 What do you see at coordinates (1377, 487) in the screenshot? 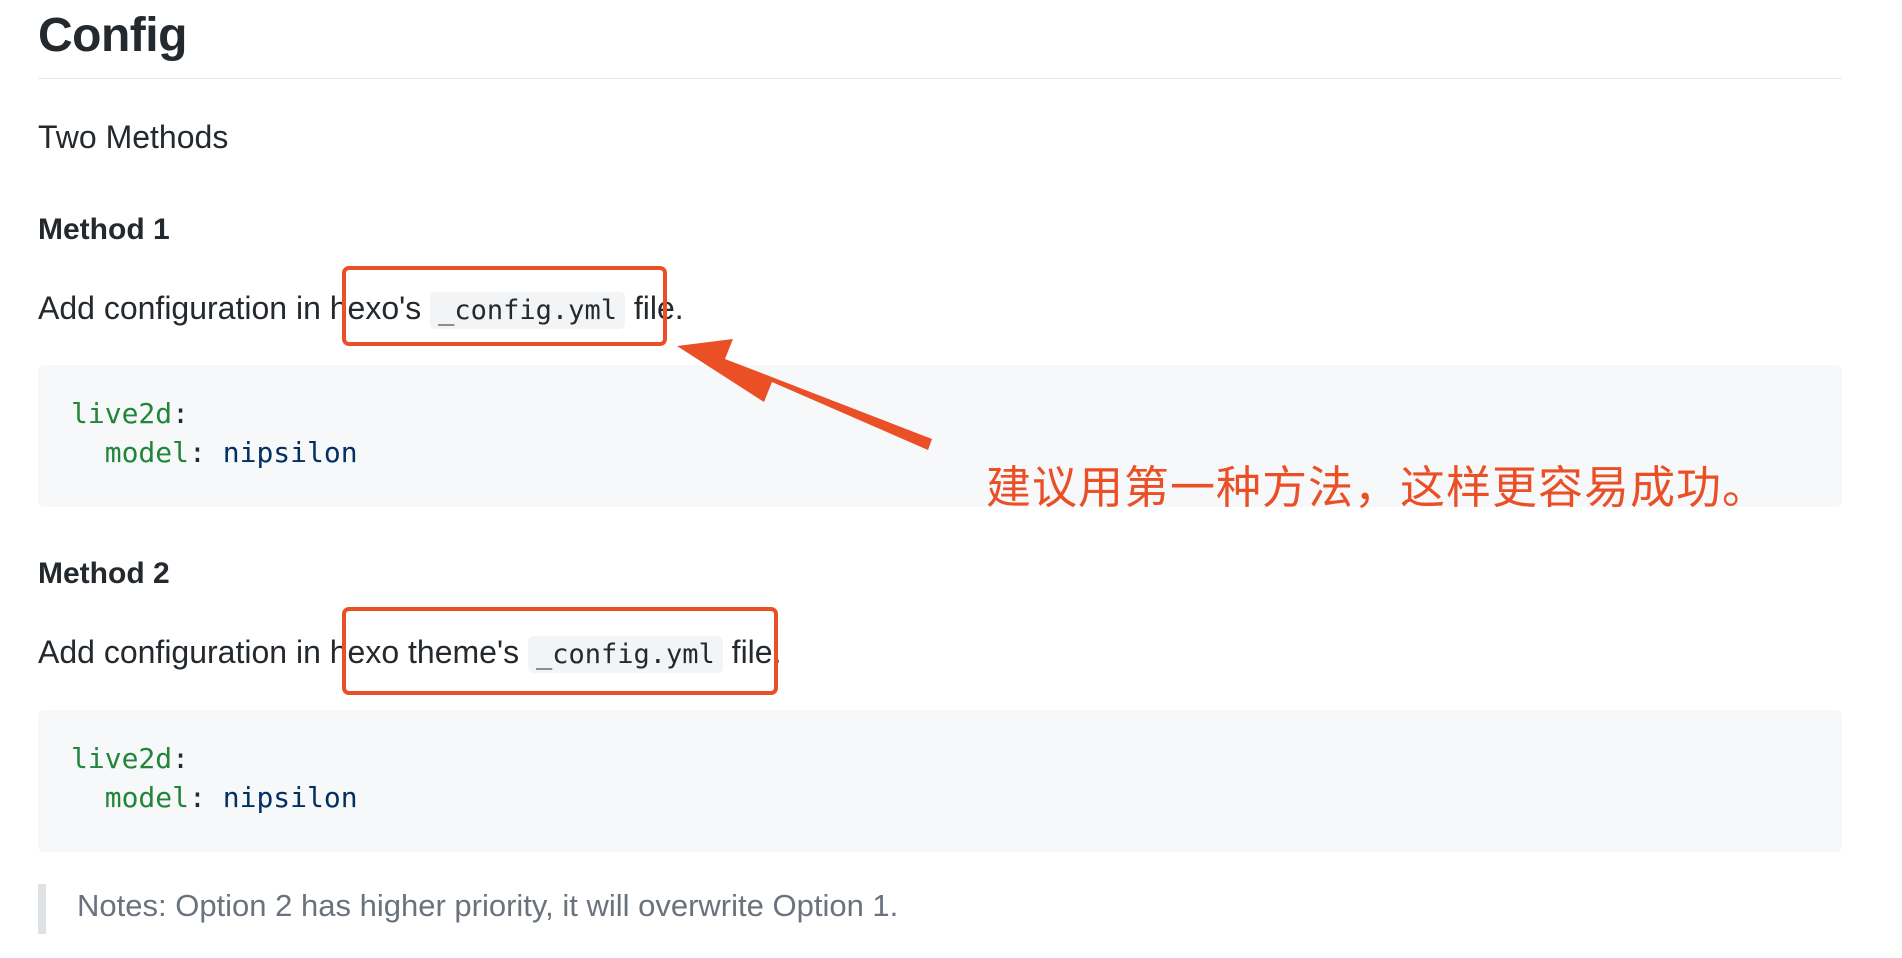
I see `annotation-note: 建议用第一种方法，这样更容易成功。` at bounding box center [1377, 487].